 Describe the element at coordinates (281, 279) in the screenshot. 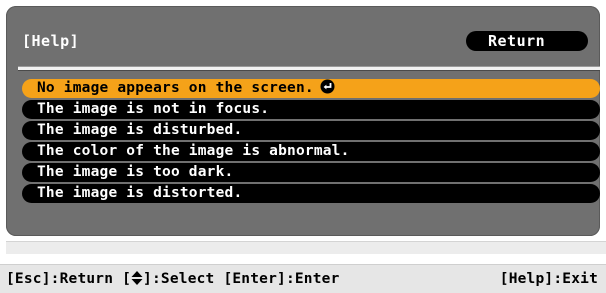

I see `enter-hint: [Enter]:Enter` at that location.